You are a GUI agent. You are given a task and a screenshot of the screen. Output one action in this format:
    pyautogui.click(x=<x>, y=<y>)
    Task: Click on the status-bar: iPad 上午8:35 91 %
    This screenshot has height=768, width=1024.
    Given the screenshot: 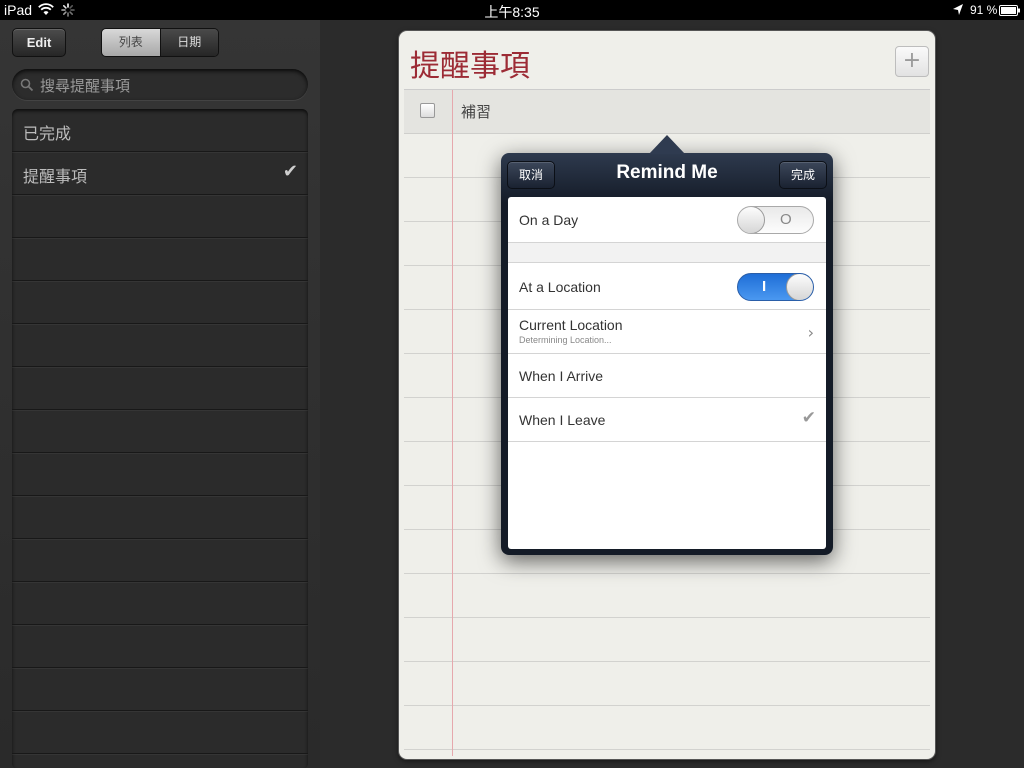 What is the action you would take?
    pyautogui.click(x=512, y=10)
    